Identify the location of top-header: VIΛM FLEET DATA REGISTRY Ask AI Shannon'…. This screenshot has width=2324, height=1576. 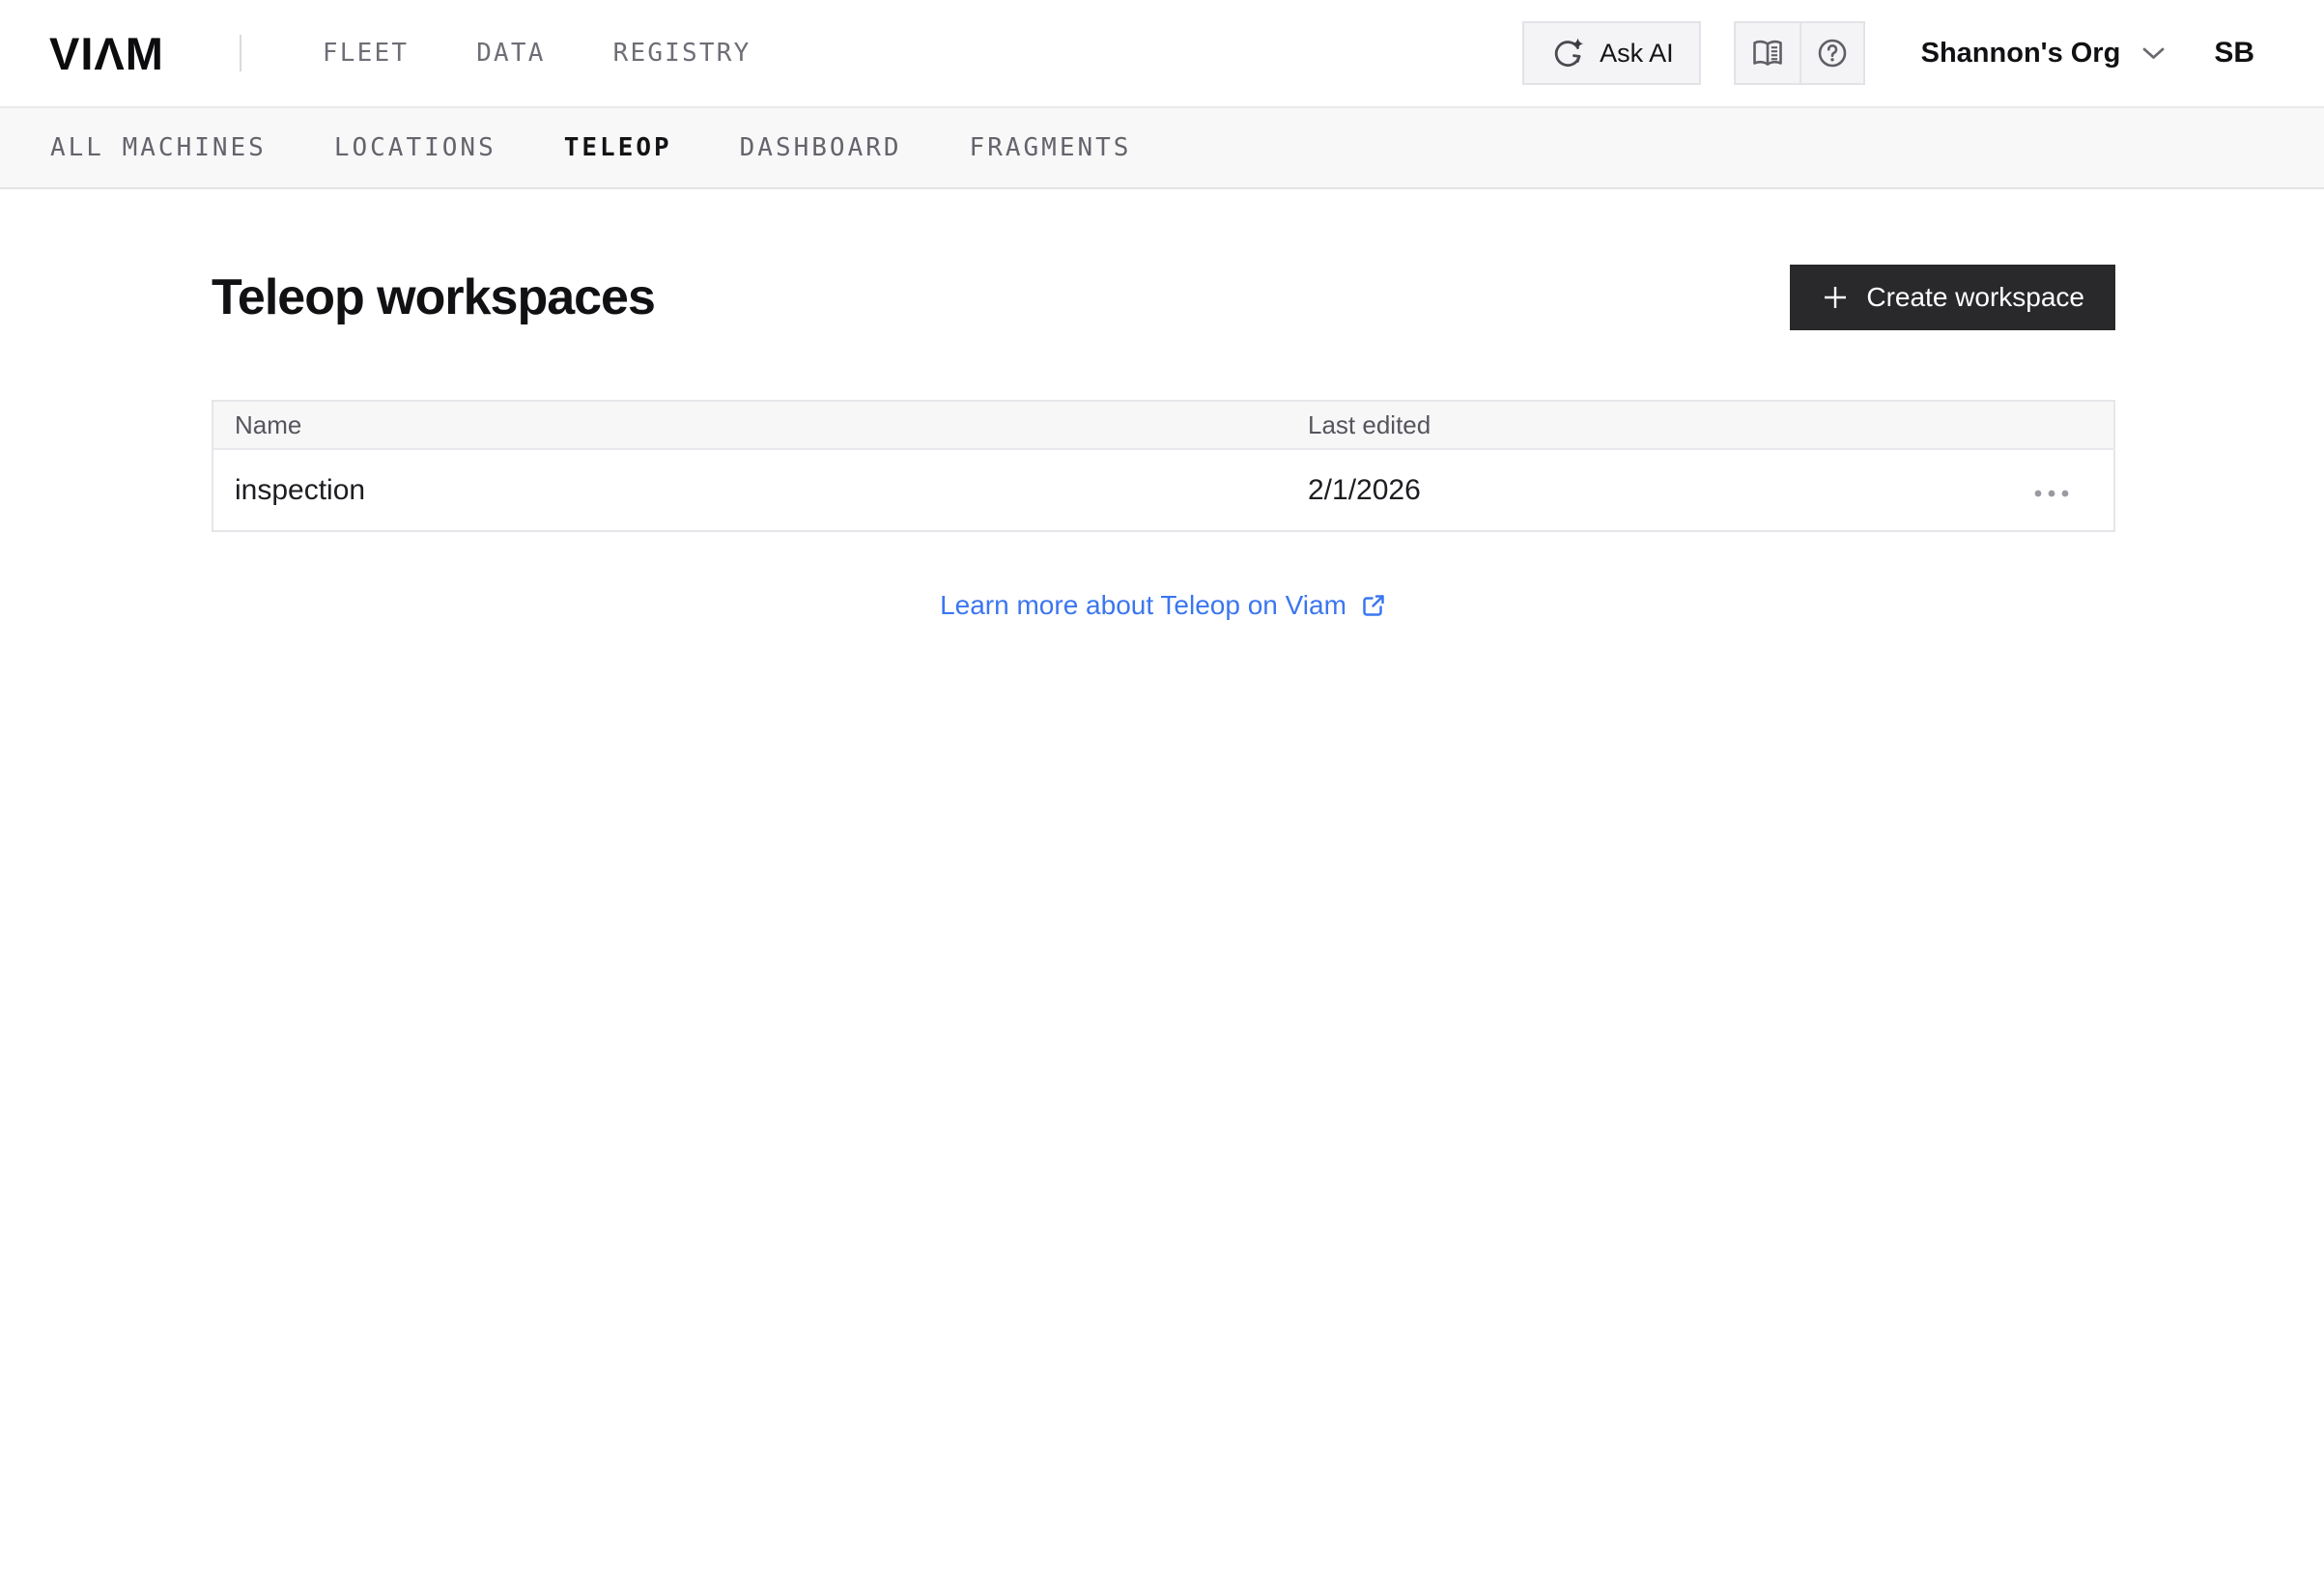
(1162, 54).